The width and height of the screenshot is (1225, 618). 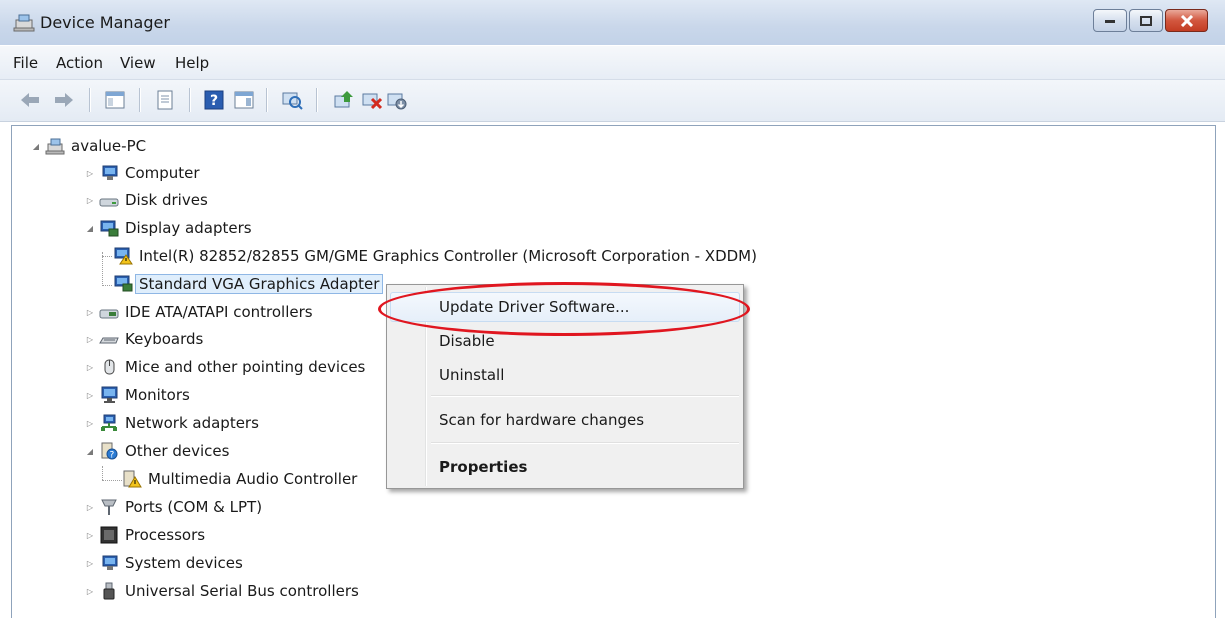 I want to click on menu-item-uninstall: Uninstall, so click(x=471, y=375).